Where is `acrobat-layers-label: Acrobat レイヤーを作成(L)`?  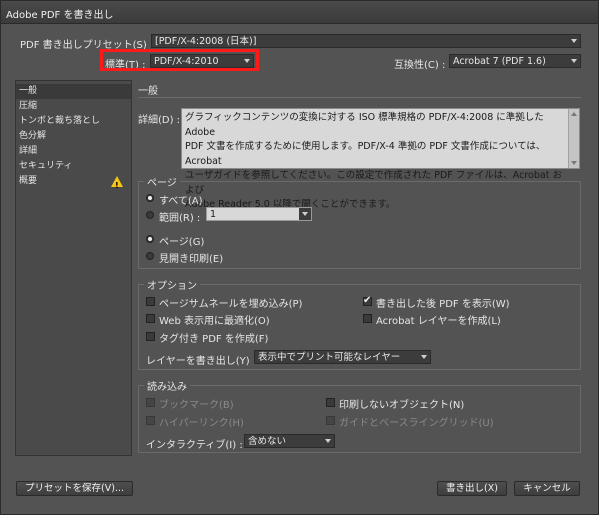 acrobat-layers-label: Acrobat レイヤーを作成(L) is located at coordinates (438, 321).